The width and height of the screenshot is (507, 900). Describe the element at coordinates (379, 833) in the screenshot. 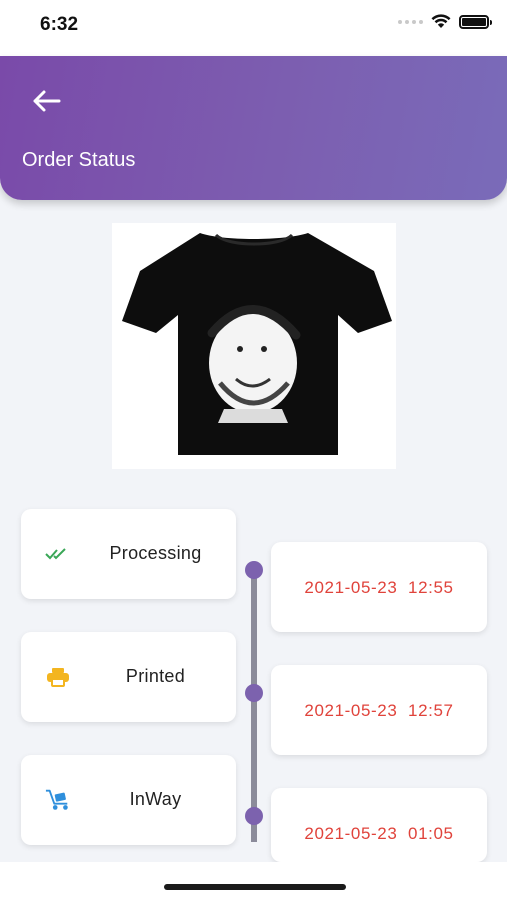

I see `status-timestamp: 2021-05-23 01:05` at that location.